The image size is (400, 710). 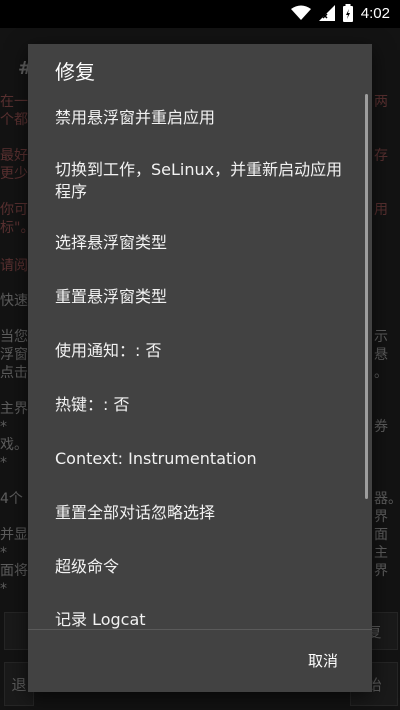 What do you see at coordinates (200, 14) in the screenshot?
I see `status-bar: 4:02` at bounding box center [200, 14].